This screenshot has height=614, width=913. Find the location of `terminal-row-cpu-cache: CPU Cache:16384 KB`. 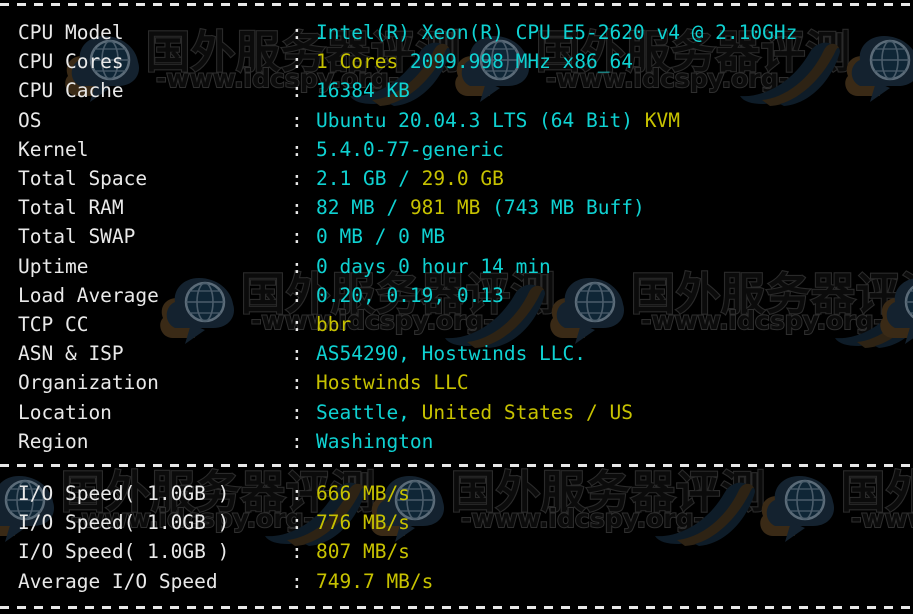

terminal-row-cpu-cache: CPU Cache:16384 KB is located at coordinates (456, 90).